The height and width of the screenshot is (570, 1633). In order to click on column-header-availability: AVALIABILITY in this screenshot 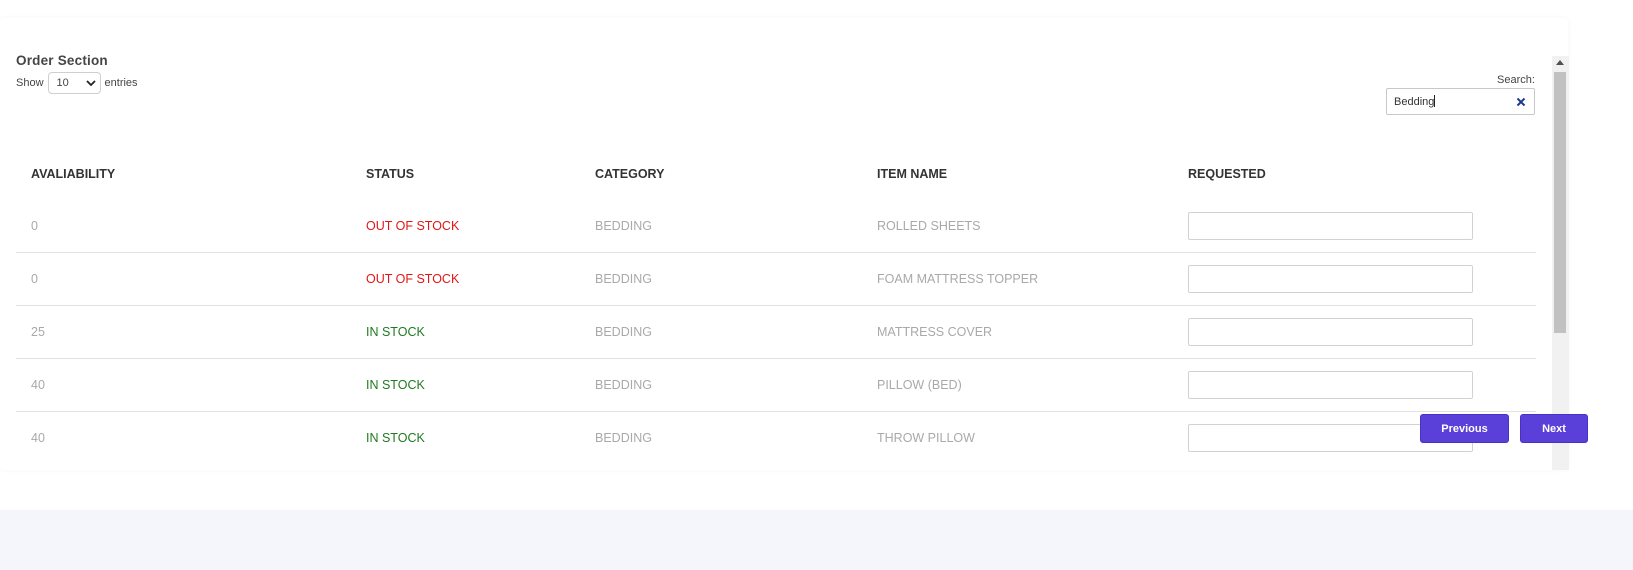, I will do `click(183, 174)`.